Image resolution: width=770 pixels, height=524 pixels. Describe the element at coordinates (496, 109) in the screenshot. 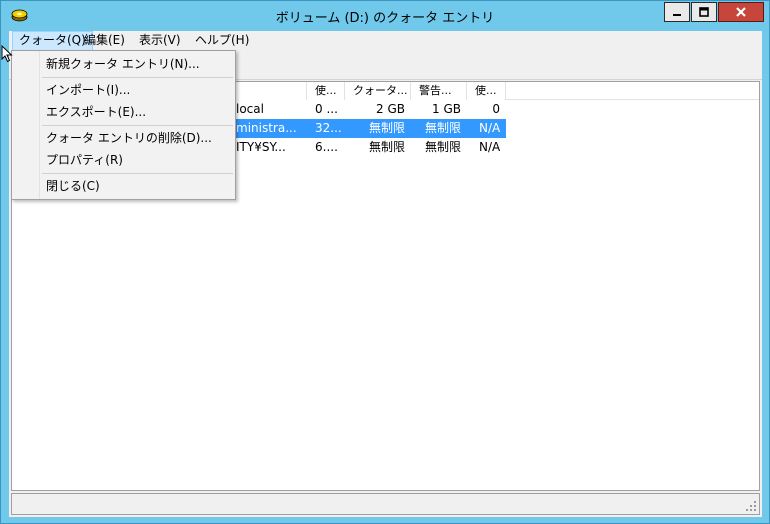

I see `cell-percent: 0` at that location.